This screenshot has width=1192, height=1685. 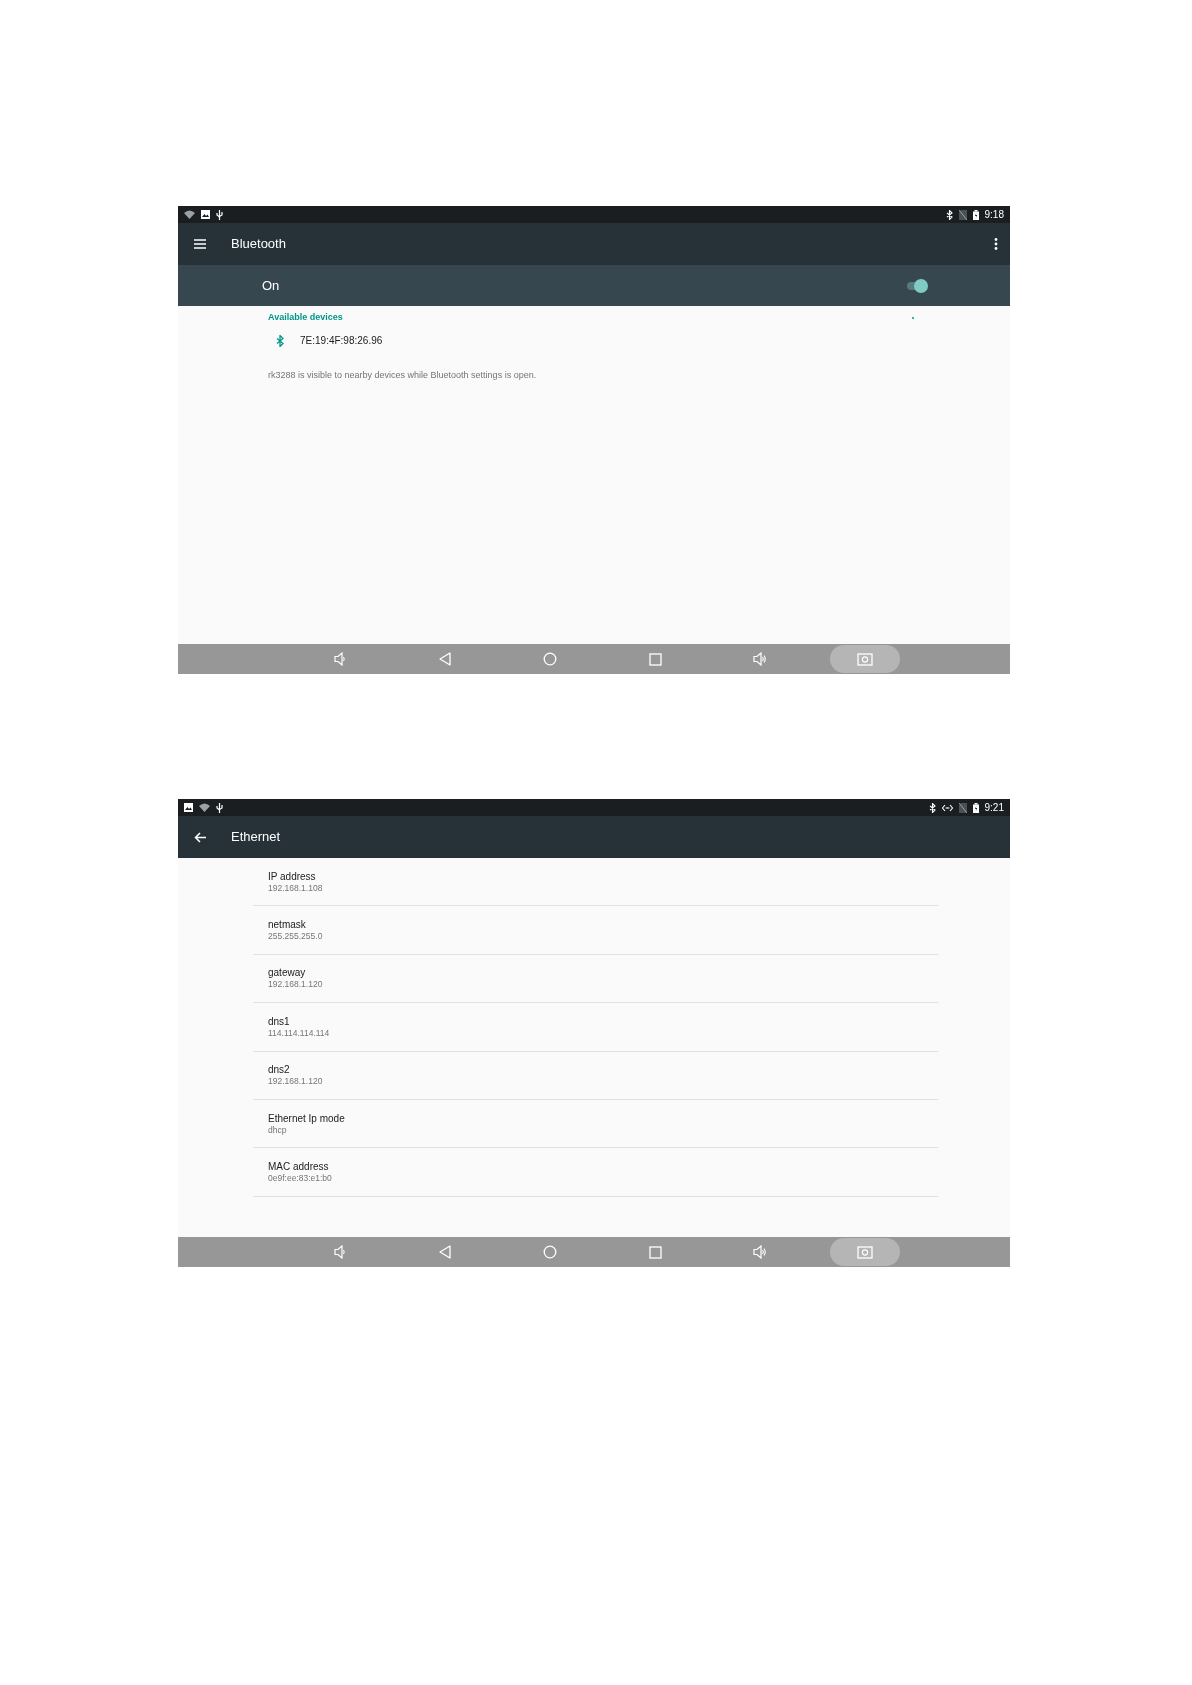 What do you see at coordinates (402, 375) in the screenshot?
I see `visibility-note: rk3288 is visible to nearby devices while Bluetooth settings is open.` at bounding box center [402, 375].